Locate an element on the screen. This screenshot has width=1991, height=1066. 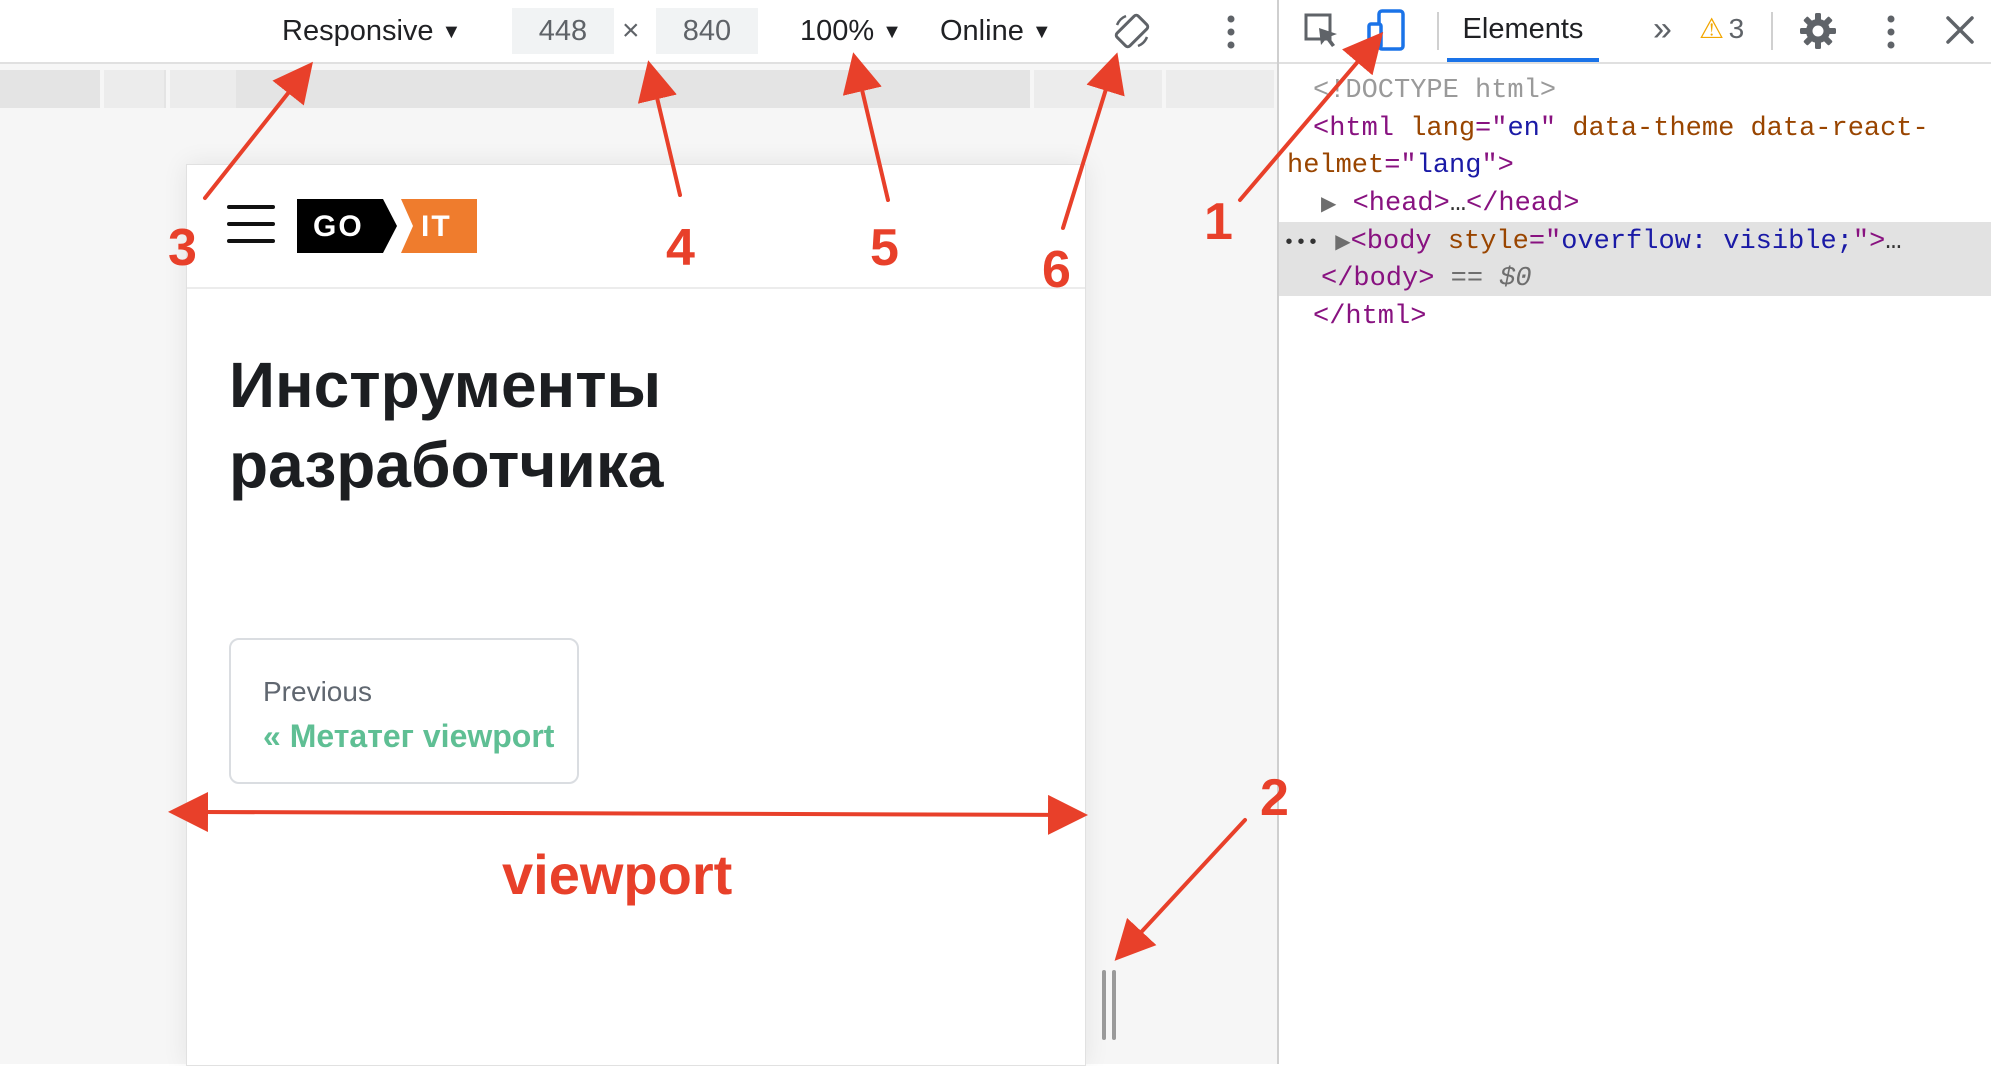
dom-body-close: </body> == $0 is located at coordinates (1426, 279).